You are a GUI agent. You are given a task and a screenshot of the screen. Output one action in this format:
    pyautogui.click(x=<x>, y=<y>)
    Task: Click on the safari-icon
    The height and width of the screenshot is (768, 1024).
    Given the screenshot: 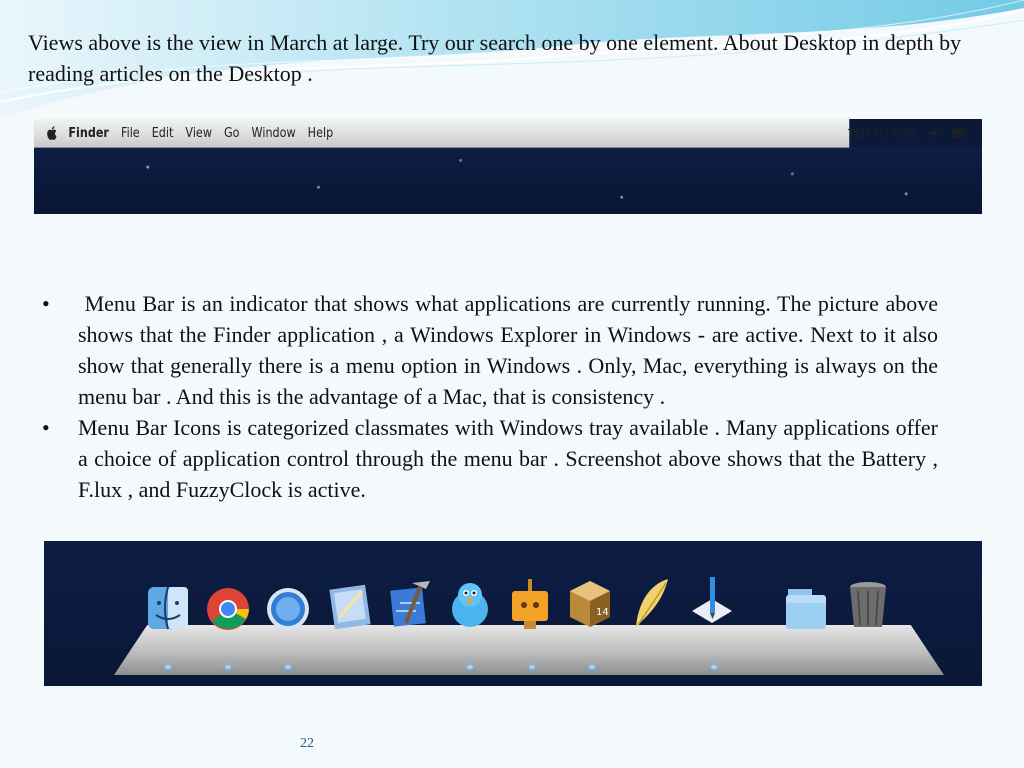 What is the action you would take?
    pyautogui.click(x=288, y=609)
    